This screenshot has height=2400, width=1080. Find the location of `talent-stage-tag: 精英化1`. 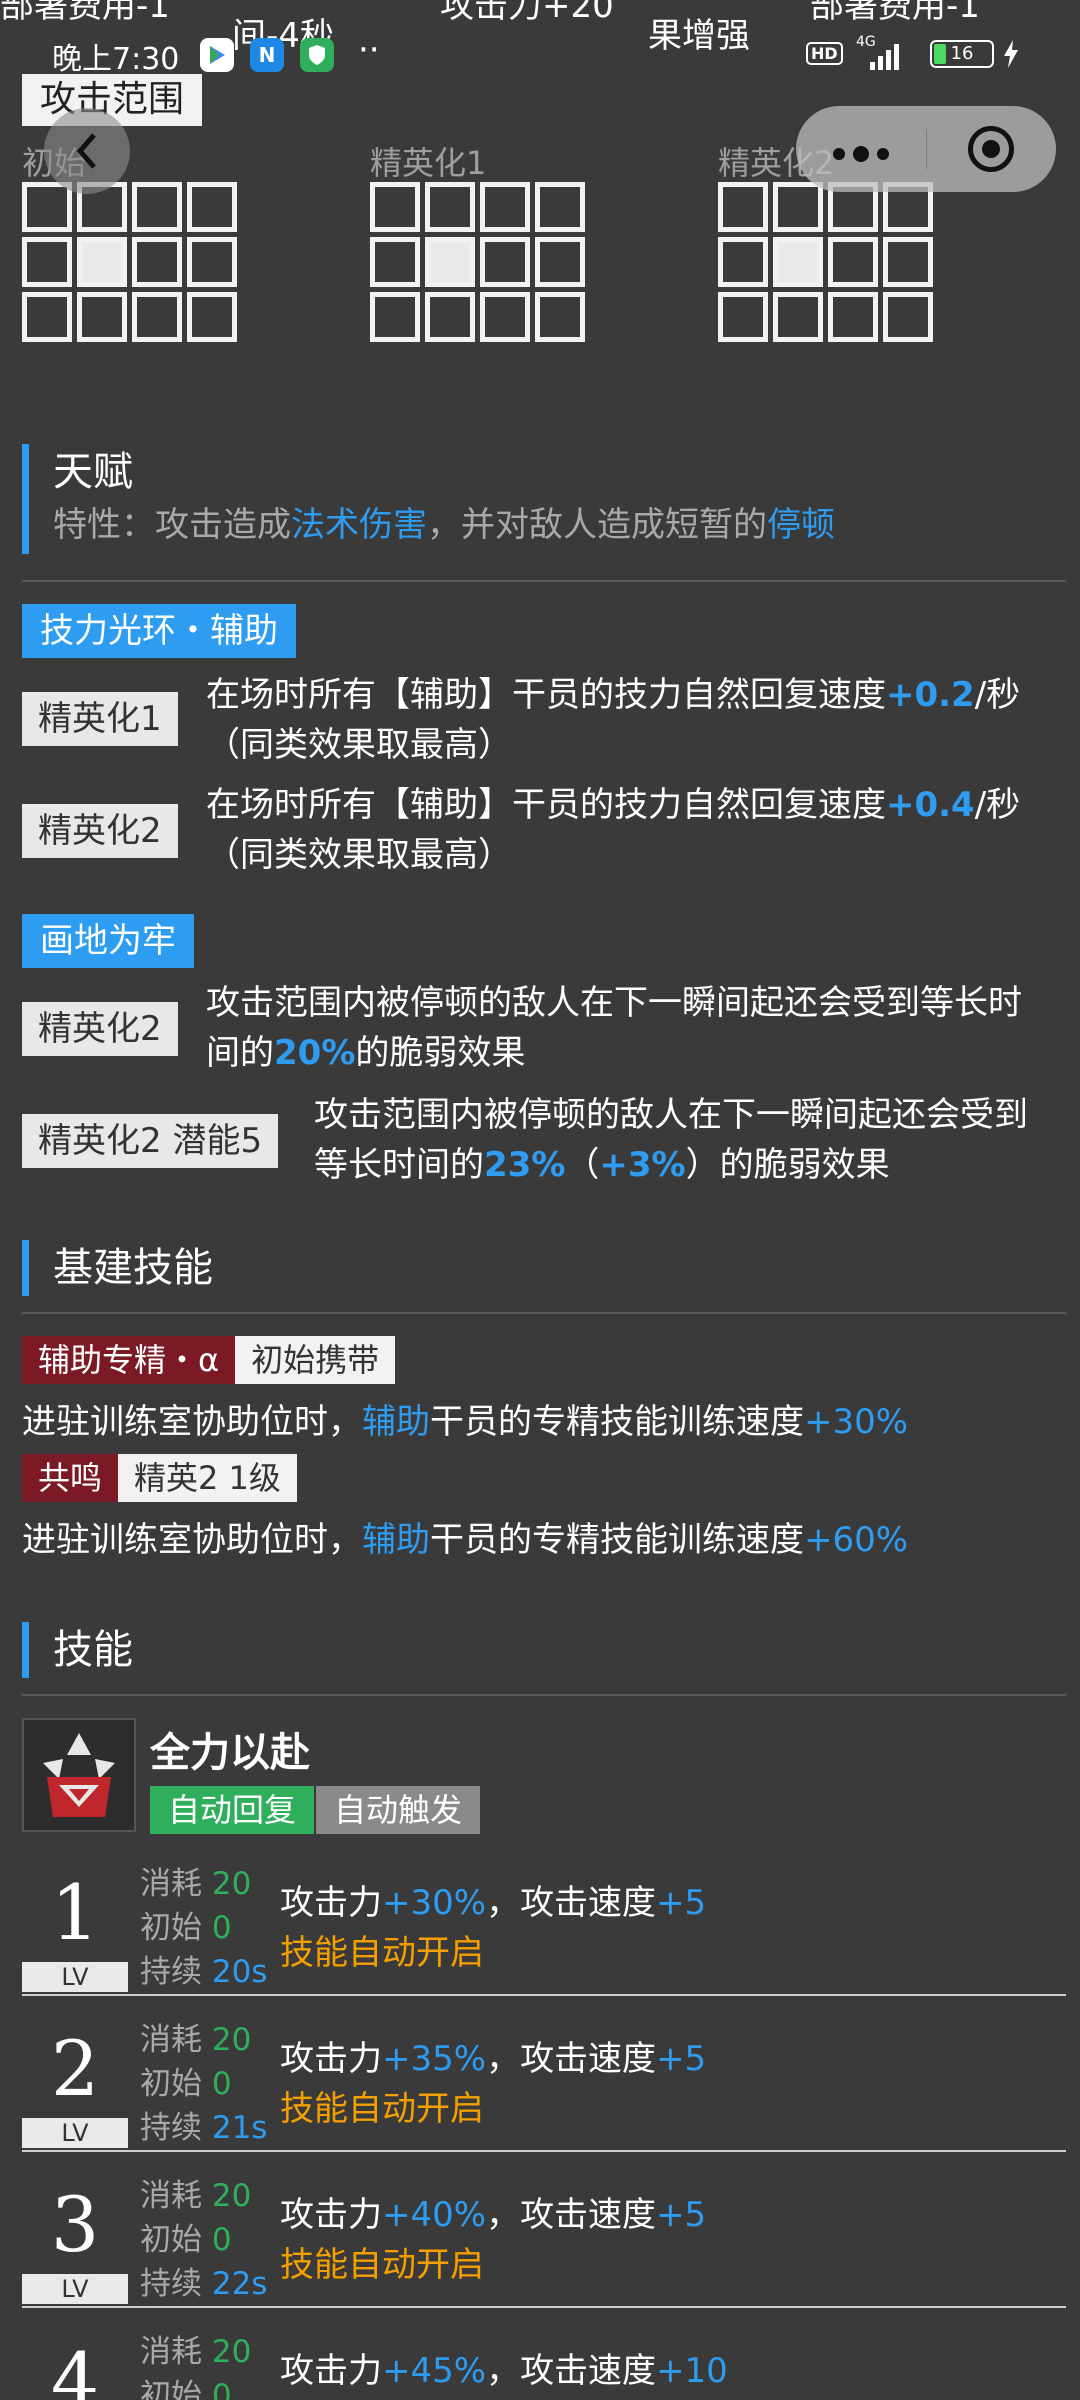

talent-stage-tag: 精英化1 is located at coordinates (100, 719).